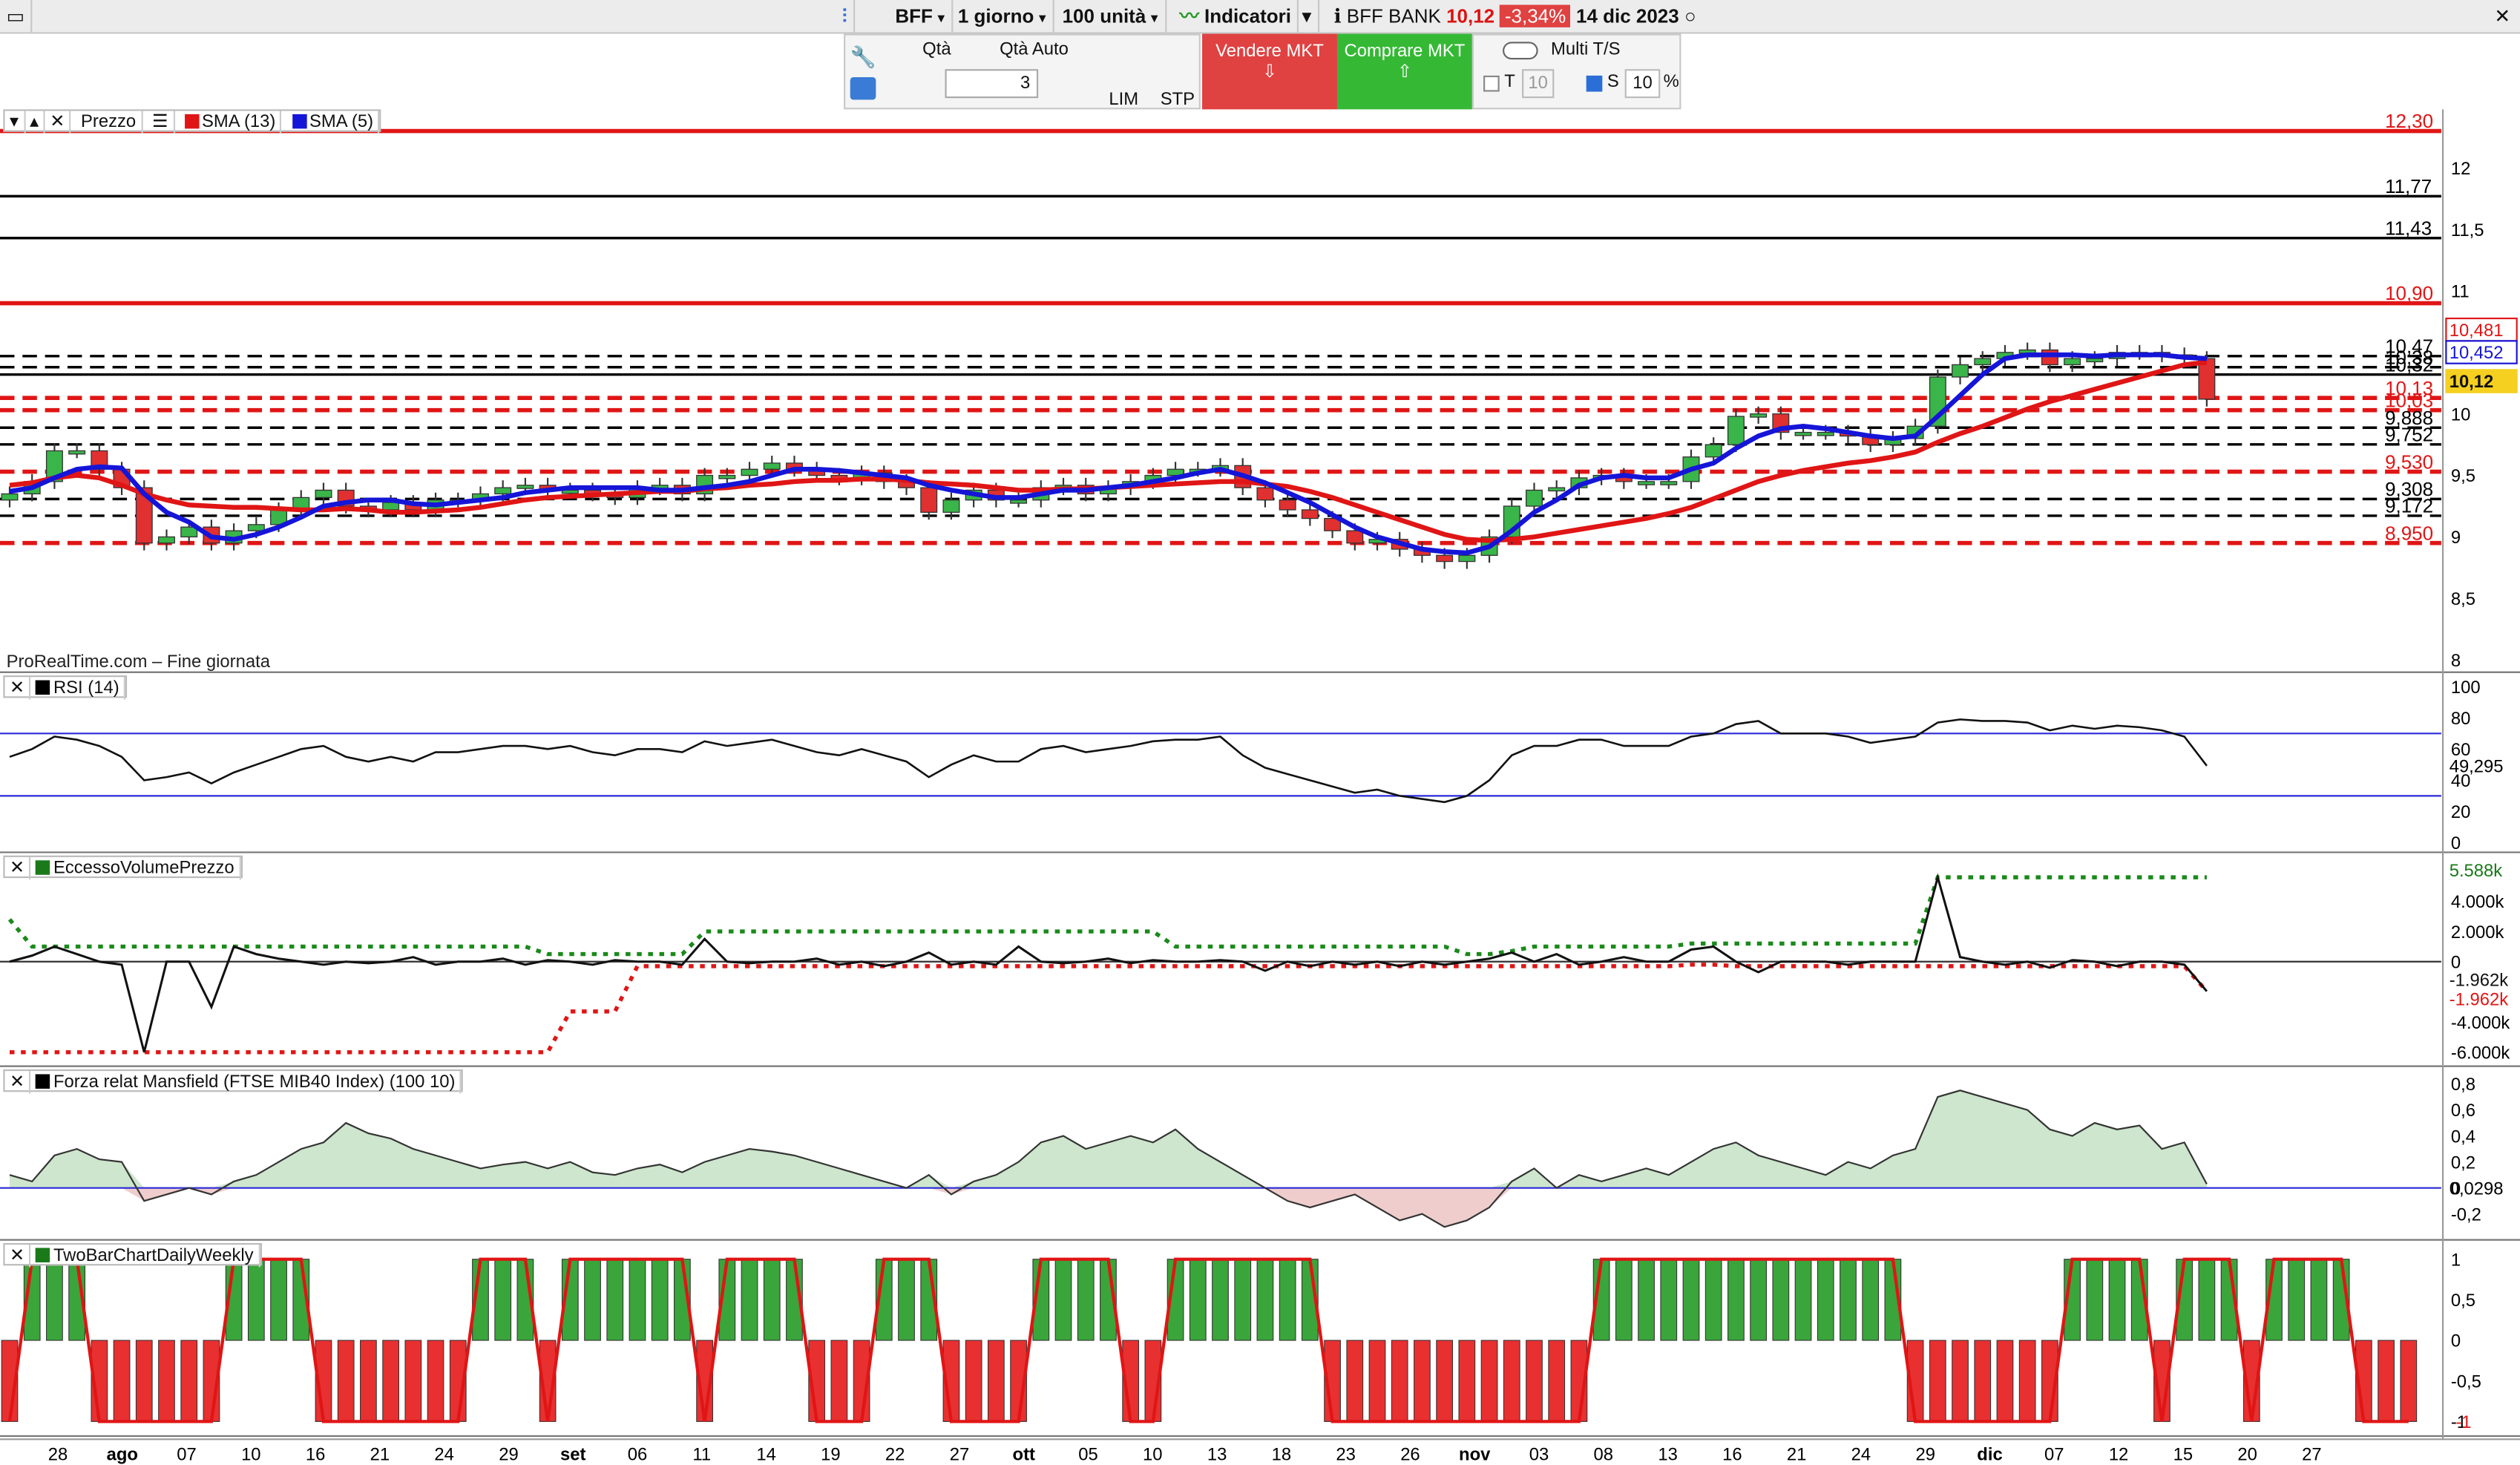 The image size is (2520, 1465). I want to click on s-value-input: 10, so click(1643, 84).